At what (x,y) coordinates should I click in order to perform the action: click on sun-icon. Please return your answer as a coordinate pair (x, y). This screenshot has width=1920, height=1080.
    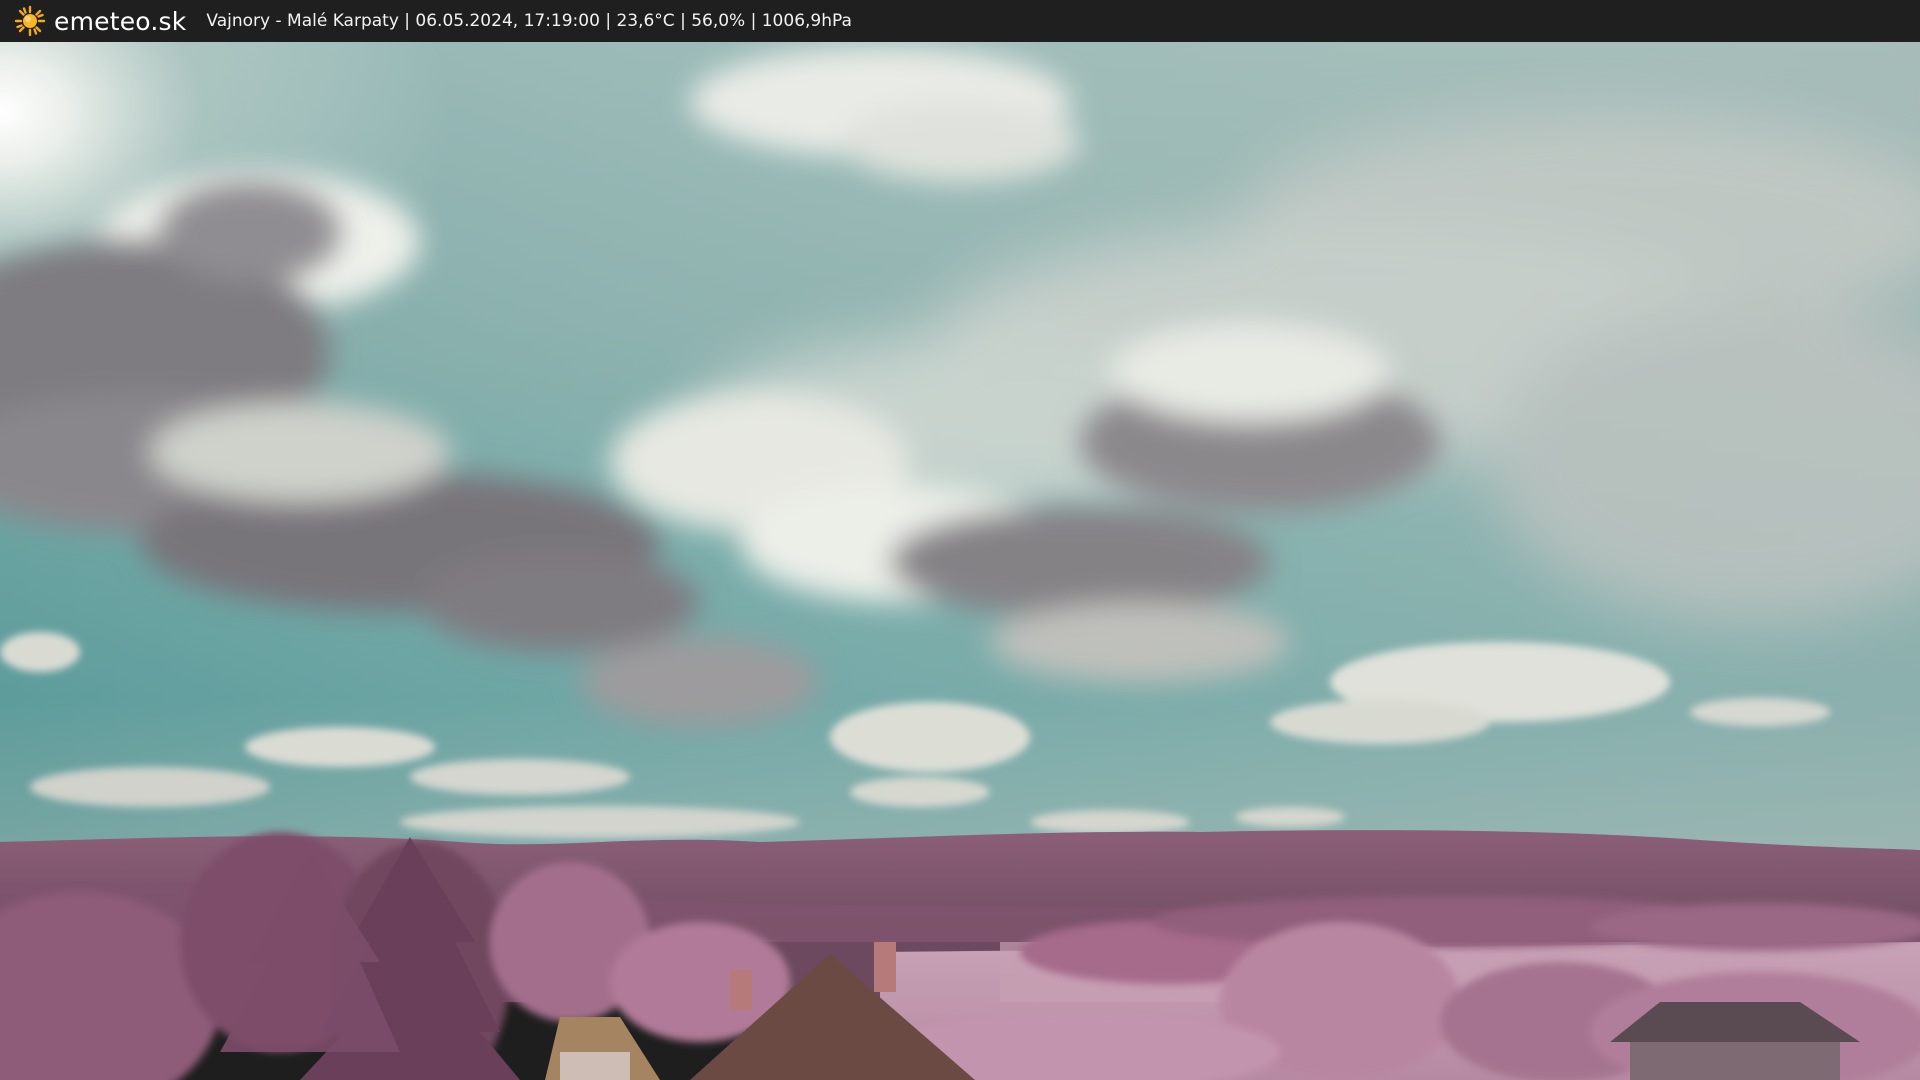
    Looking at the image, I should click on (30, 21).